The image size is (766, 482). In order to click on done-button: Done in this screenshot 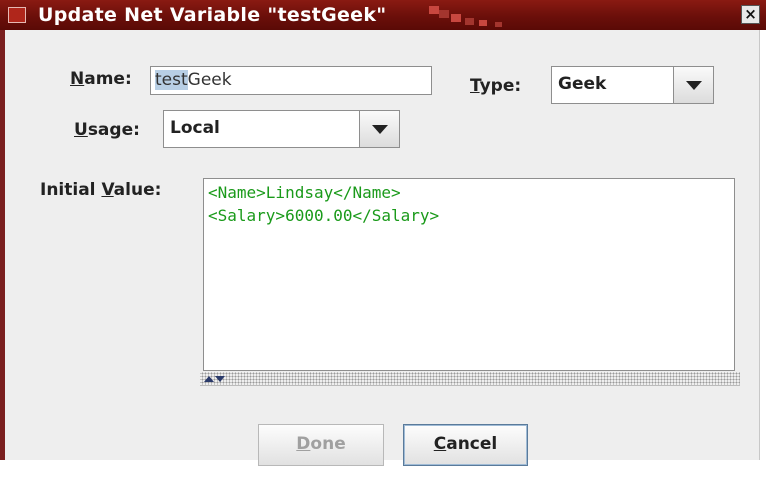, I will do `click(321, 445)`.